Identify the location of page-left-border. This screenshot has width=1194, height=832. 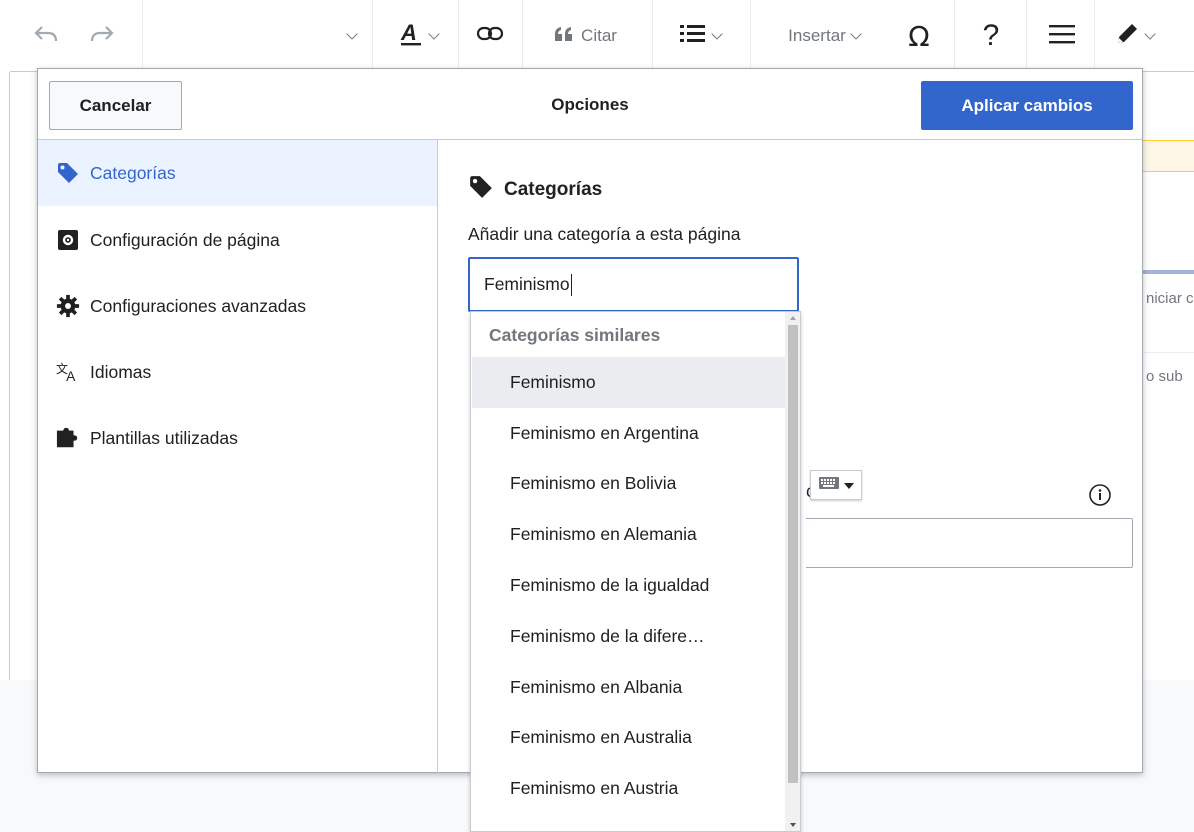
(9, 377).